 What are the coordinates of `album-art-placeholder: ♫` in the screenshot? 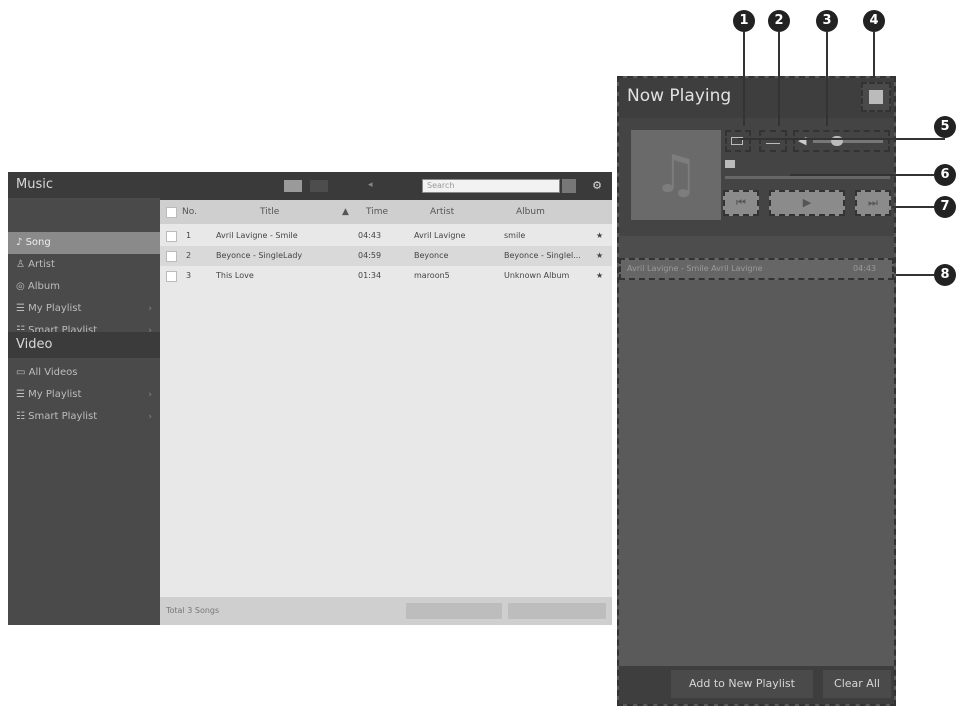 It's located at (676, 175).